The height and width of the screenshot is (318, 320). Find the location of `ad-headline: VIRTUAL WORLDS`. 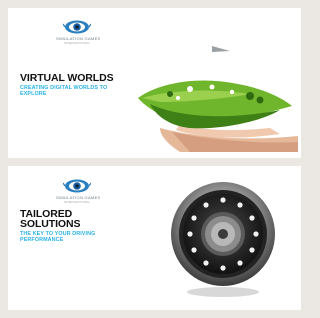

ad-headline: VIRTUAL WORLDS is located at coordinates (67, 78).